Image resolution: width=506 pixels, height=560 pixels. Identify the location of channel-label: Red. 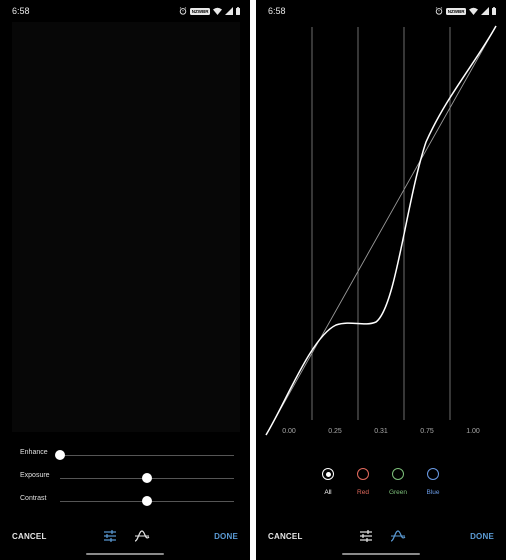
(363, 492).